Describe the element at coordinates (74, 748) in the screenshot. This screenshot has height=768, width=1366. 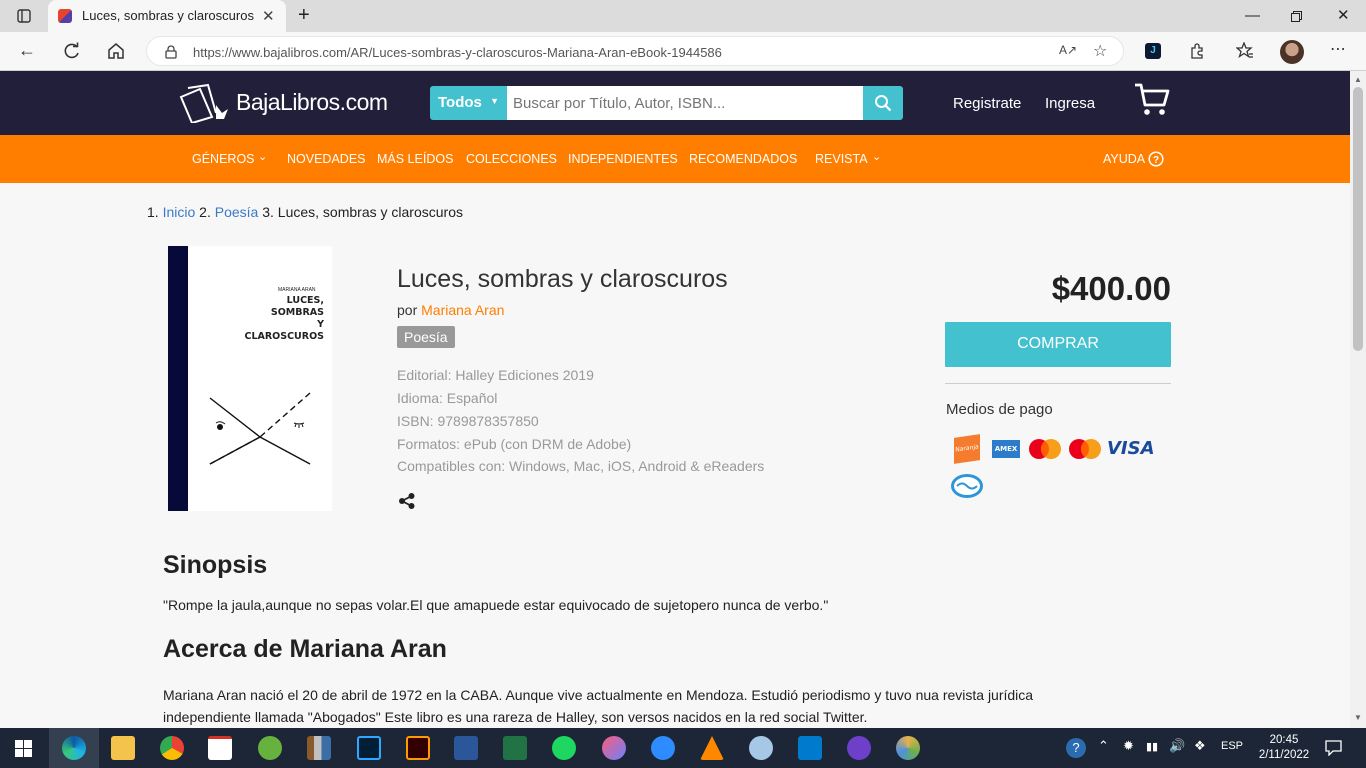
I see `edge-icon` at that location.